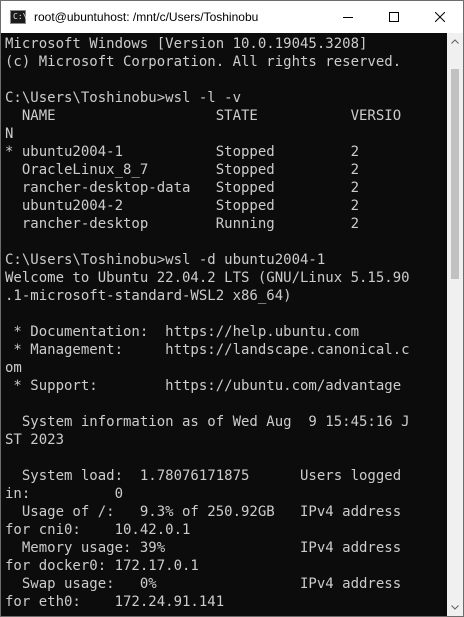 The image size is (464, 617). I want to click on close-icon, so click(440, 17).